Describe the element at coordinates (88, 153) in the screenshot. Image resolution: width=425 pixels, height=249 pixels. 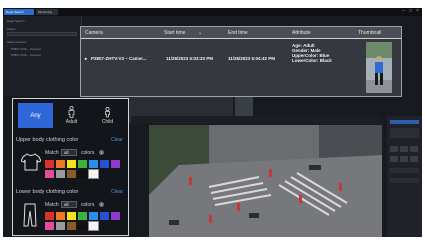
I see `upper-colors-label: colors` at that location.